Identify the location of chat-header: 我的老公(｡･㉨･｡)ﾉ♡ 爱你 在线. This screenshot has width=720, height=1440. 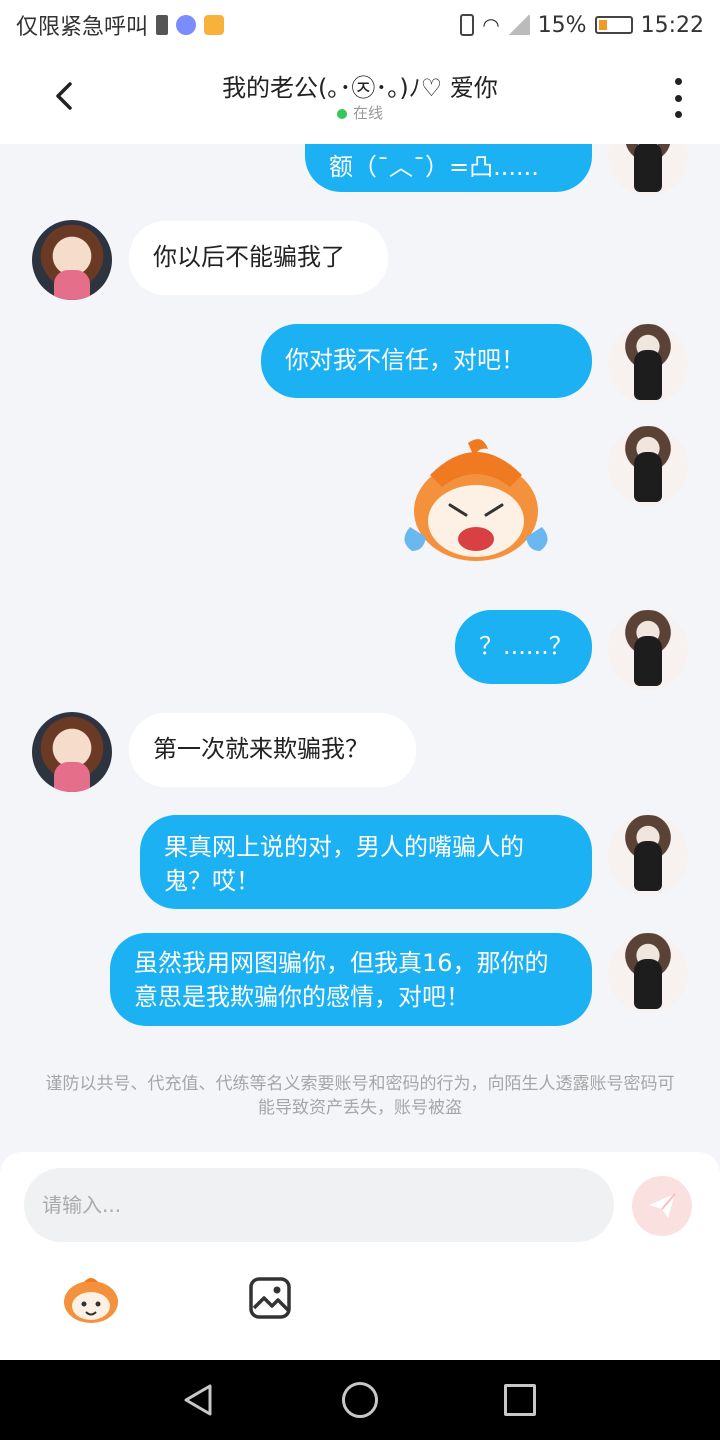
(360, 97).